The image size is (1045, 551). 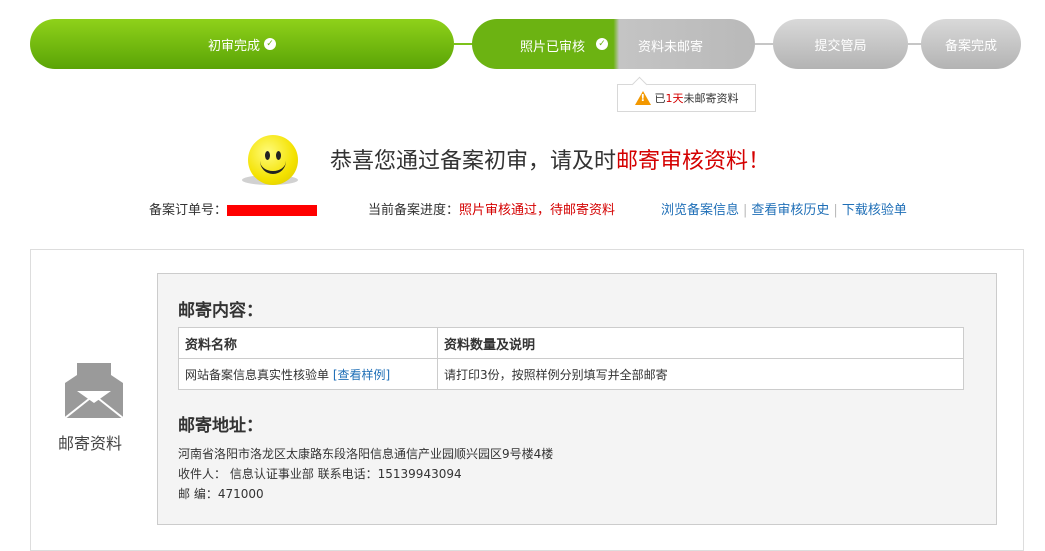 What do you see at coordinates (90, 443) in the screenshot?
I see `sidebar-mail-label: 邮寄资料` at bounding box center [90, 443].